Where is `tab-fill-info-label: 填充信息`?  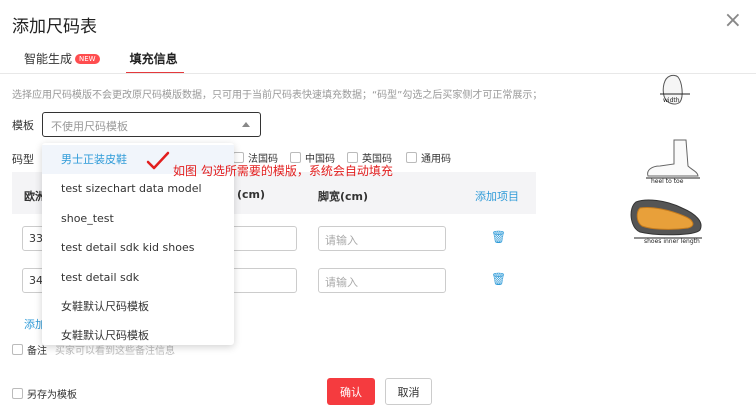 tab-fill-info-label: 填充信息 is located at coordinates (153, 59).